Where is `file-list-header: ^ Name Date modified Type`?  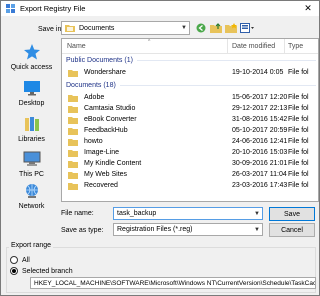 file-list-header: ^ Name Date modified Type is located at coordinates (190, 46).